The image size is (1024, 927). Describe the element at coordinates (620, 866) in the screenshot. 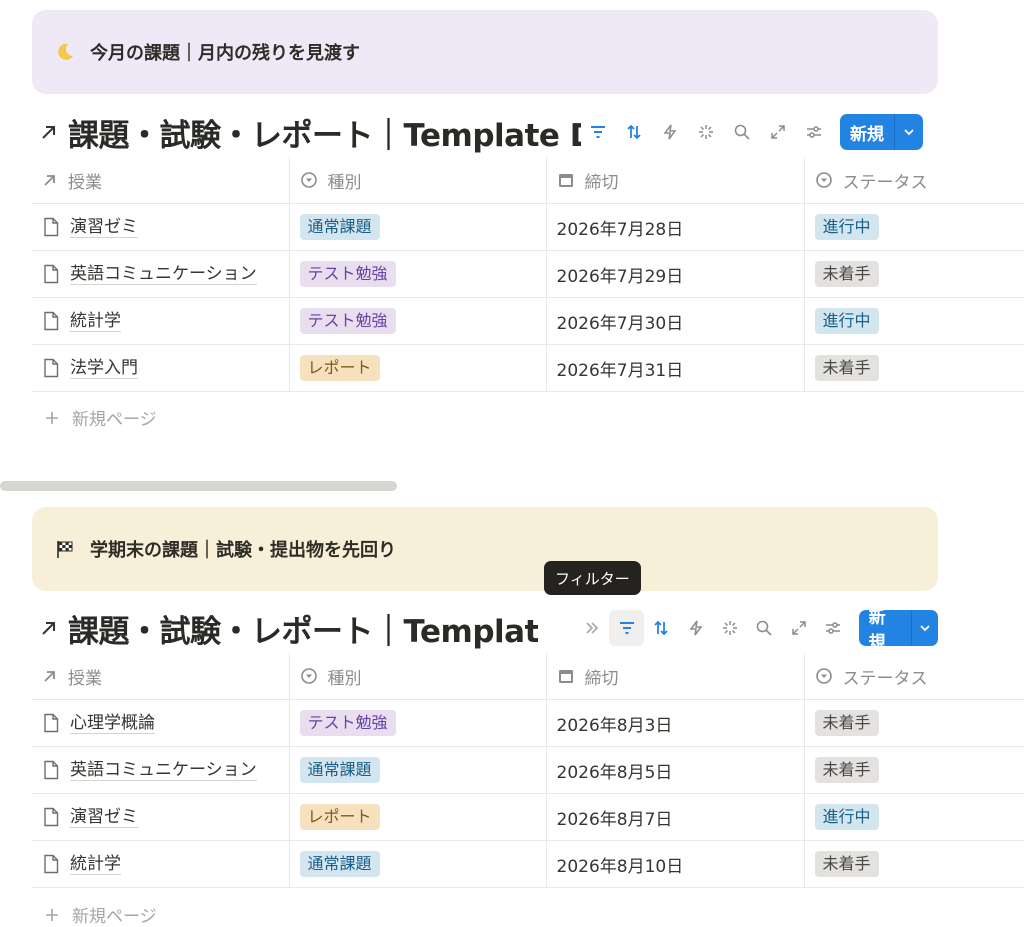

I see `due-date: 2026年8月10日` at that location.